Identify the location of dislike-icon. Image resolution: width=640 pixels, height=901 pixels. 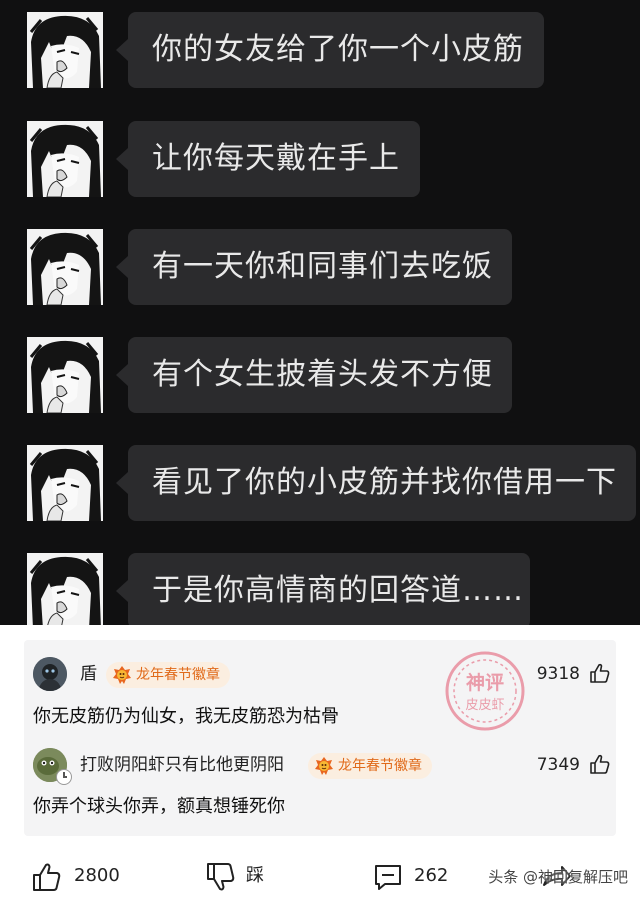
(220, 877).